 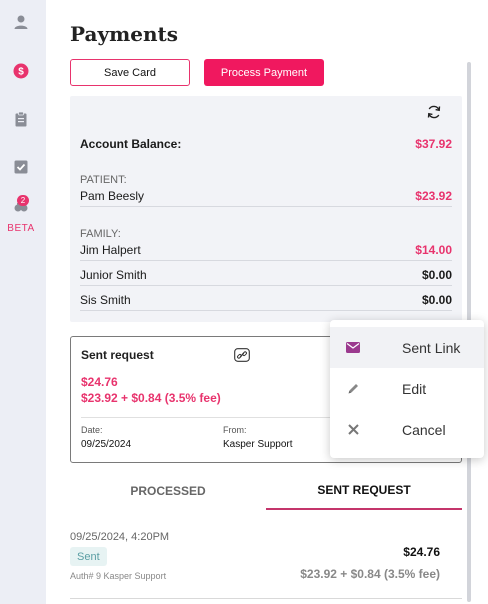 What do you see at coordinates (353, 348) in the screenshot?
I see `envelope-icon` at bounding box center [353, 348].